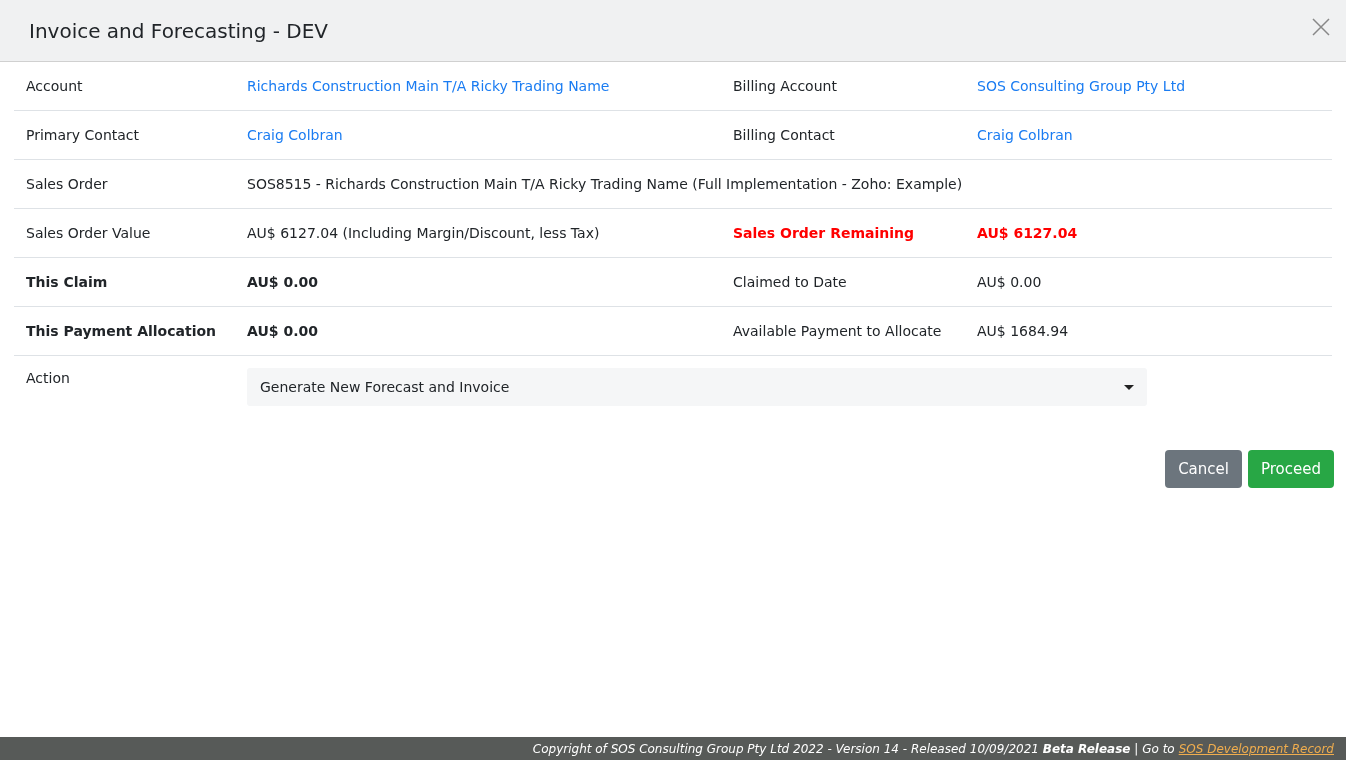 This screenshot has width=1346, height=760. What do you see at coordinates (88, 232) in the screenshot?
I see `field-label: Sales Order Value` at bounding box center [88, 232].